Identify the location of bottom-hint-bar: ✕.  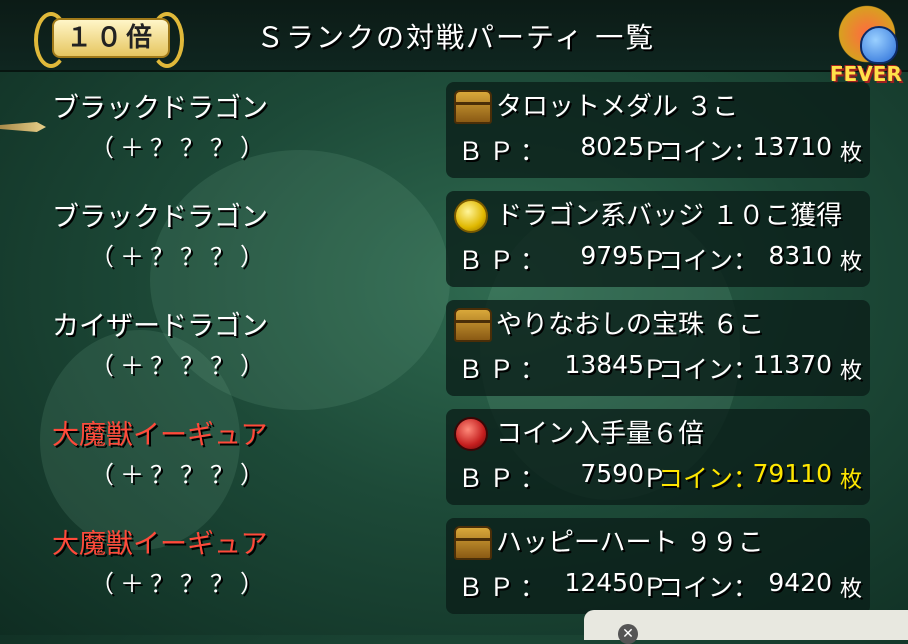
(746, 627).